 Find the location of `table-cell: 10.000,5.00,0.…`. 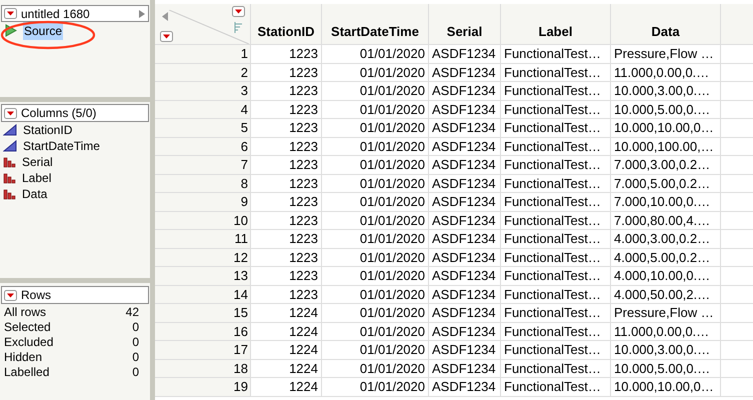

table-cell: 10.000,5.00,0.… is located at coordinates (666, 109).